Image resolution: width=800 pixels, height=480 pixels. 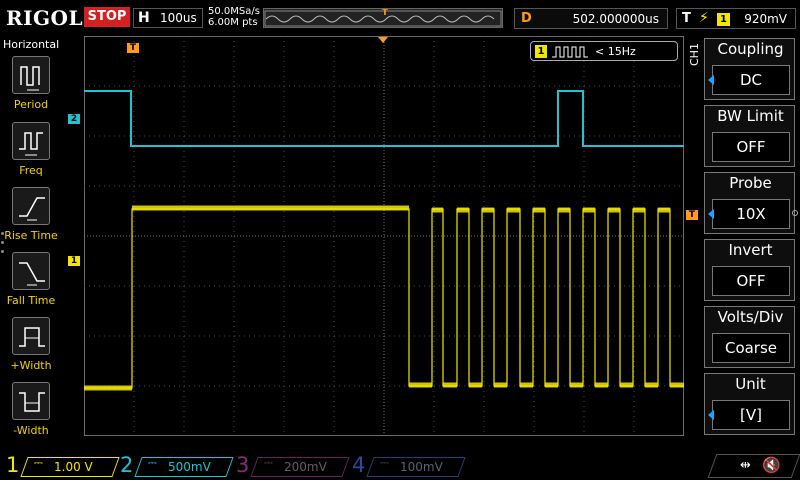 I want to click on trigger-source: 1, so click(x=723, y=19).